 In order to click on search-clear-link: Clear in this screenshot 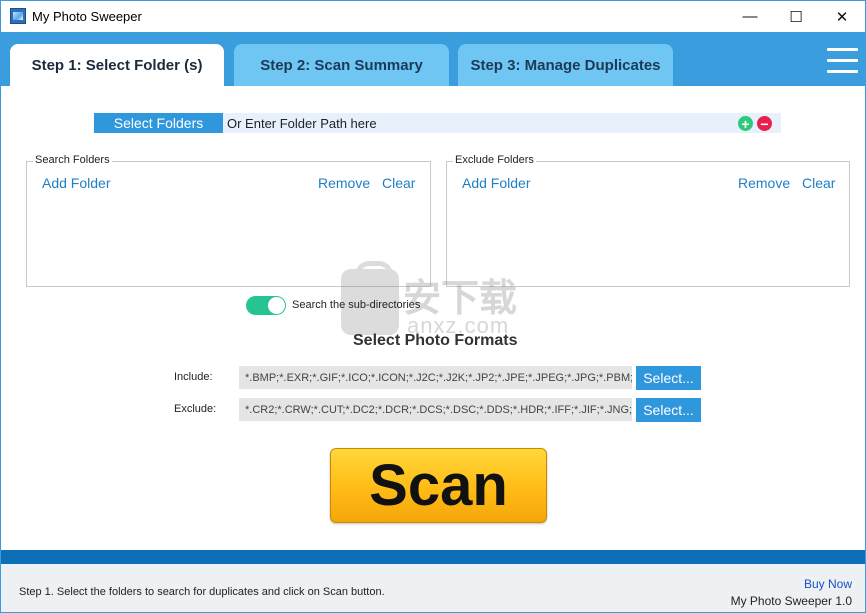, I will do `click(398, 183)`.